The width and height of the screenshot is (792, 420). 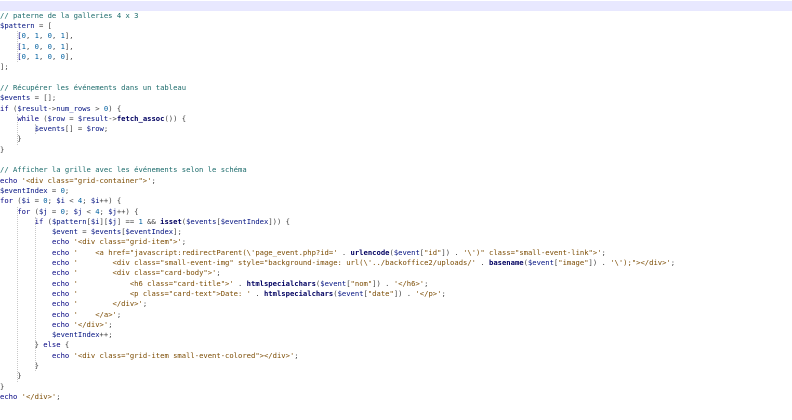 What do you see at coordinates (177, 232) in the screenshot?
I see `code-token: ];` at bounding box center [177, 232].